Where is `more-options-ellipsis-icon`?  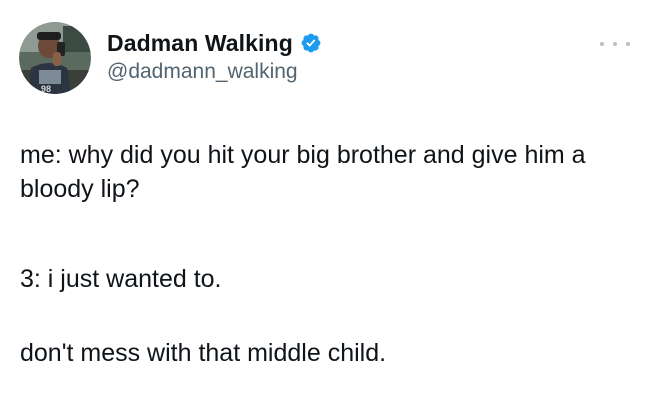
more-options-ellipsis-icon is located at coordinates (615, 44).